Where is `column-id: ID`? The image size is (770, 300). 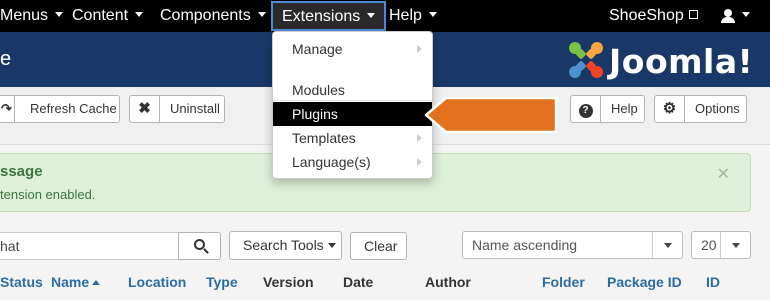 column-id: ID is located at coordinates (713, 282).